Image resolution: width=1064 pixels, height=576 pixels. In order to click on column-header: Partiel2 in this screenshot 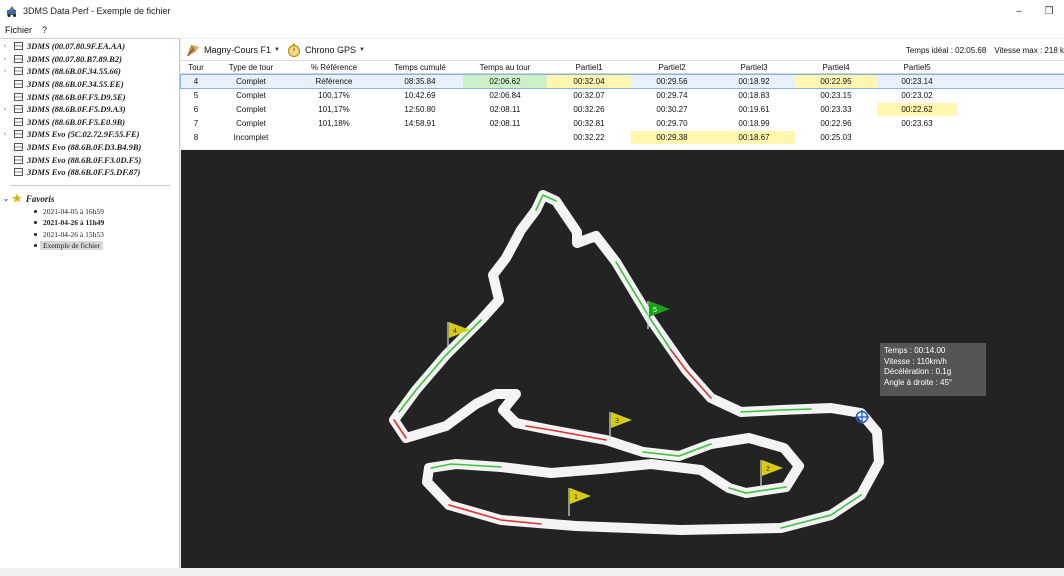, I will do `click(672, 67)`.